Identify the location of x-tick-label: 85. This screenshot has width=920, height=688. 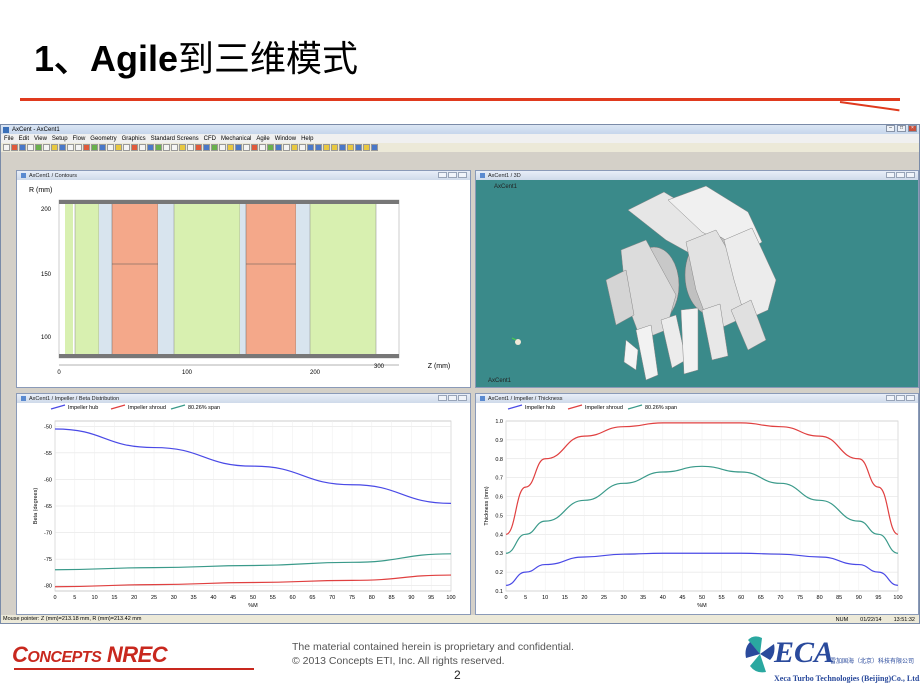
(839, 598).